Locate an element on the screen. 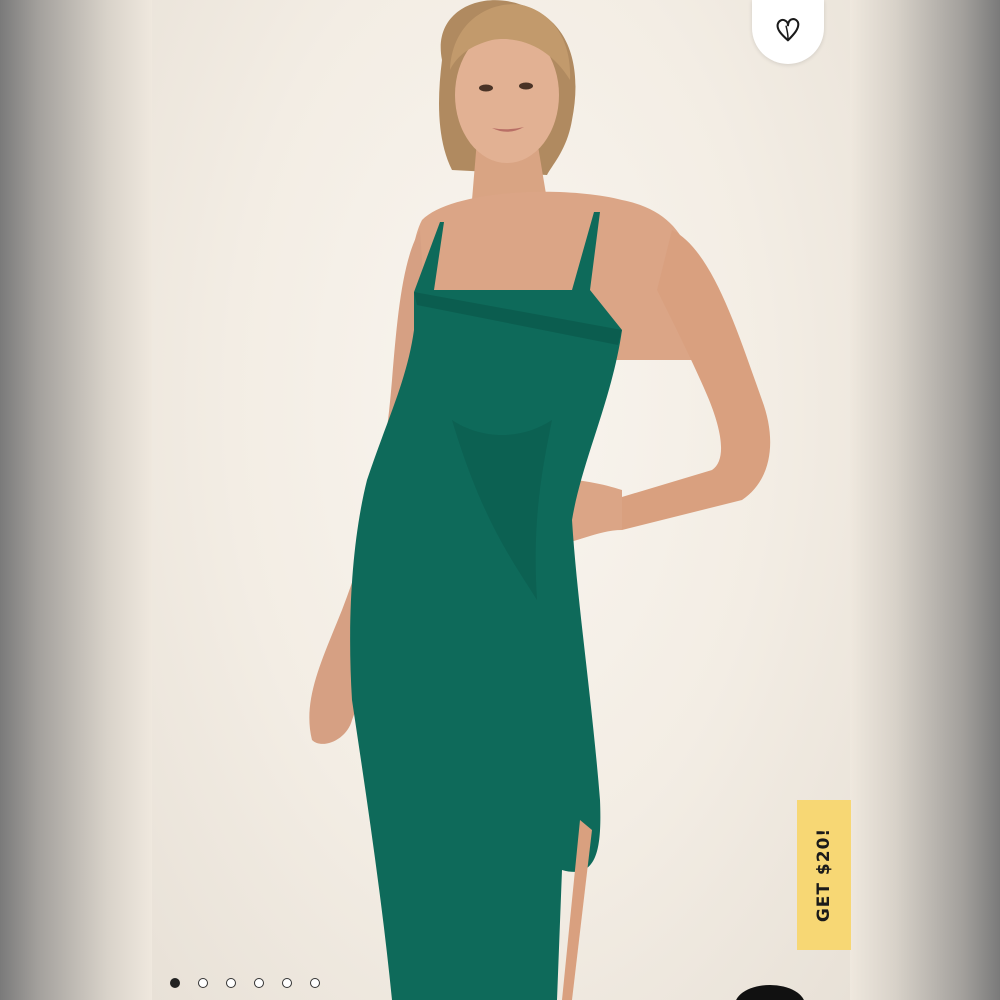  promo-tab: GET $20! is located at coordinates (824, 875).